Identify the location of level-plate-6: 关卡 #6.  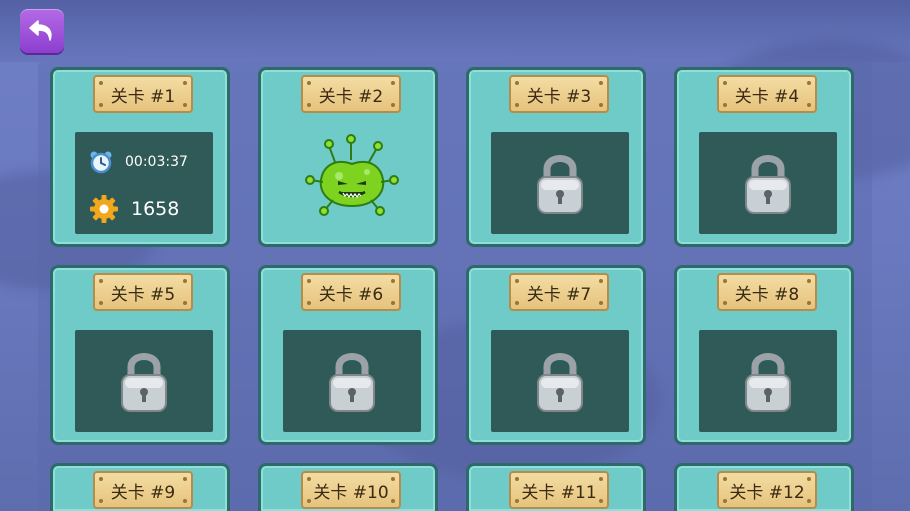
(351, 292).